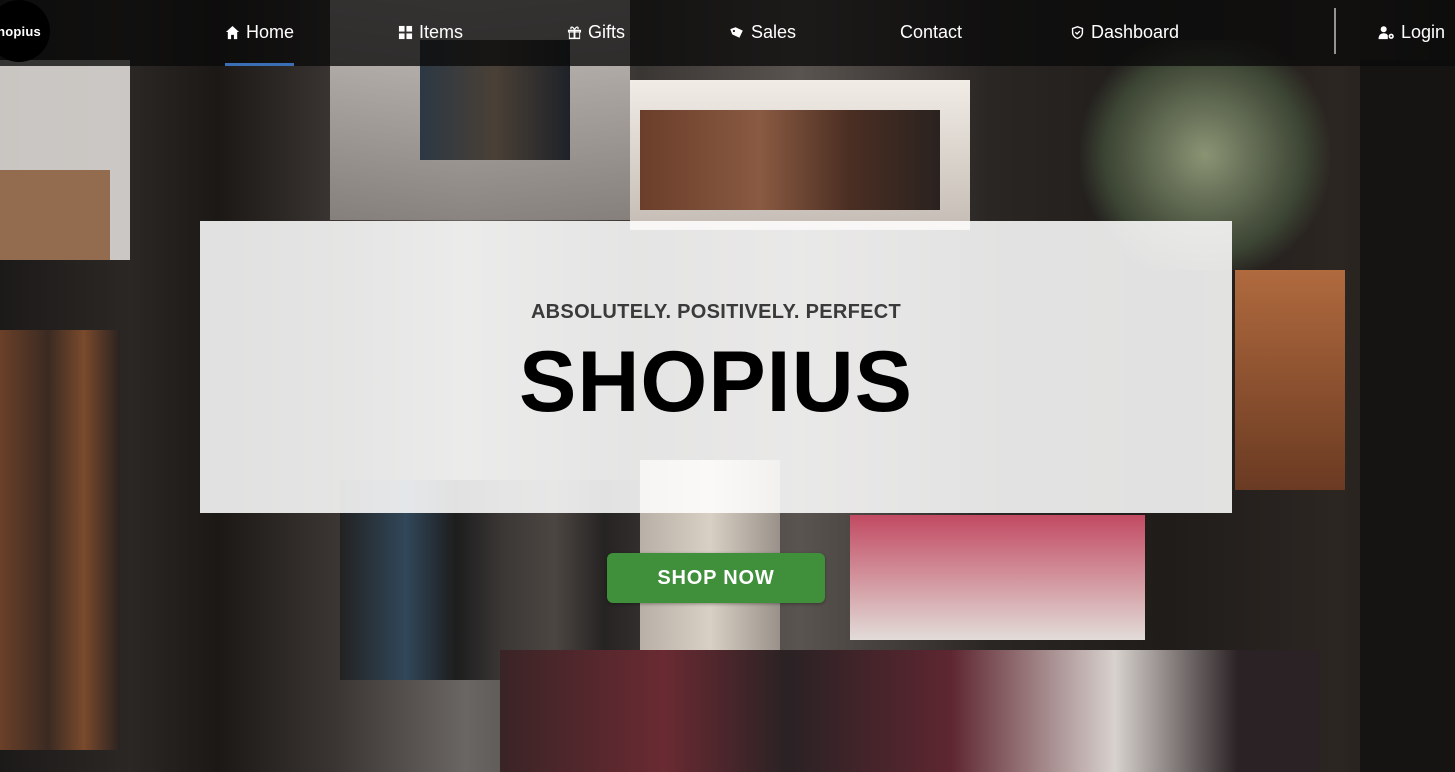 This screenshot has height=772, width=1455. What do you see at coordinates (774, 31) in the screenshot?
I see `nav-sales-label: Sales` at bounding box center [774, 31].